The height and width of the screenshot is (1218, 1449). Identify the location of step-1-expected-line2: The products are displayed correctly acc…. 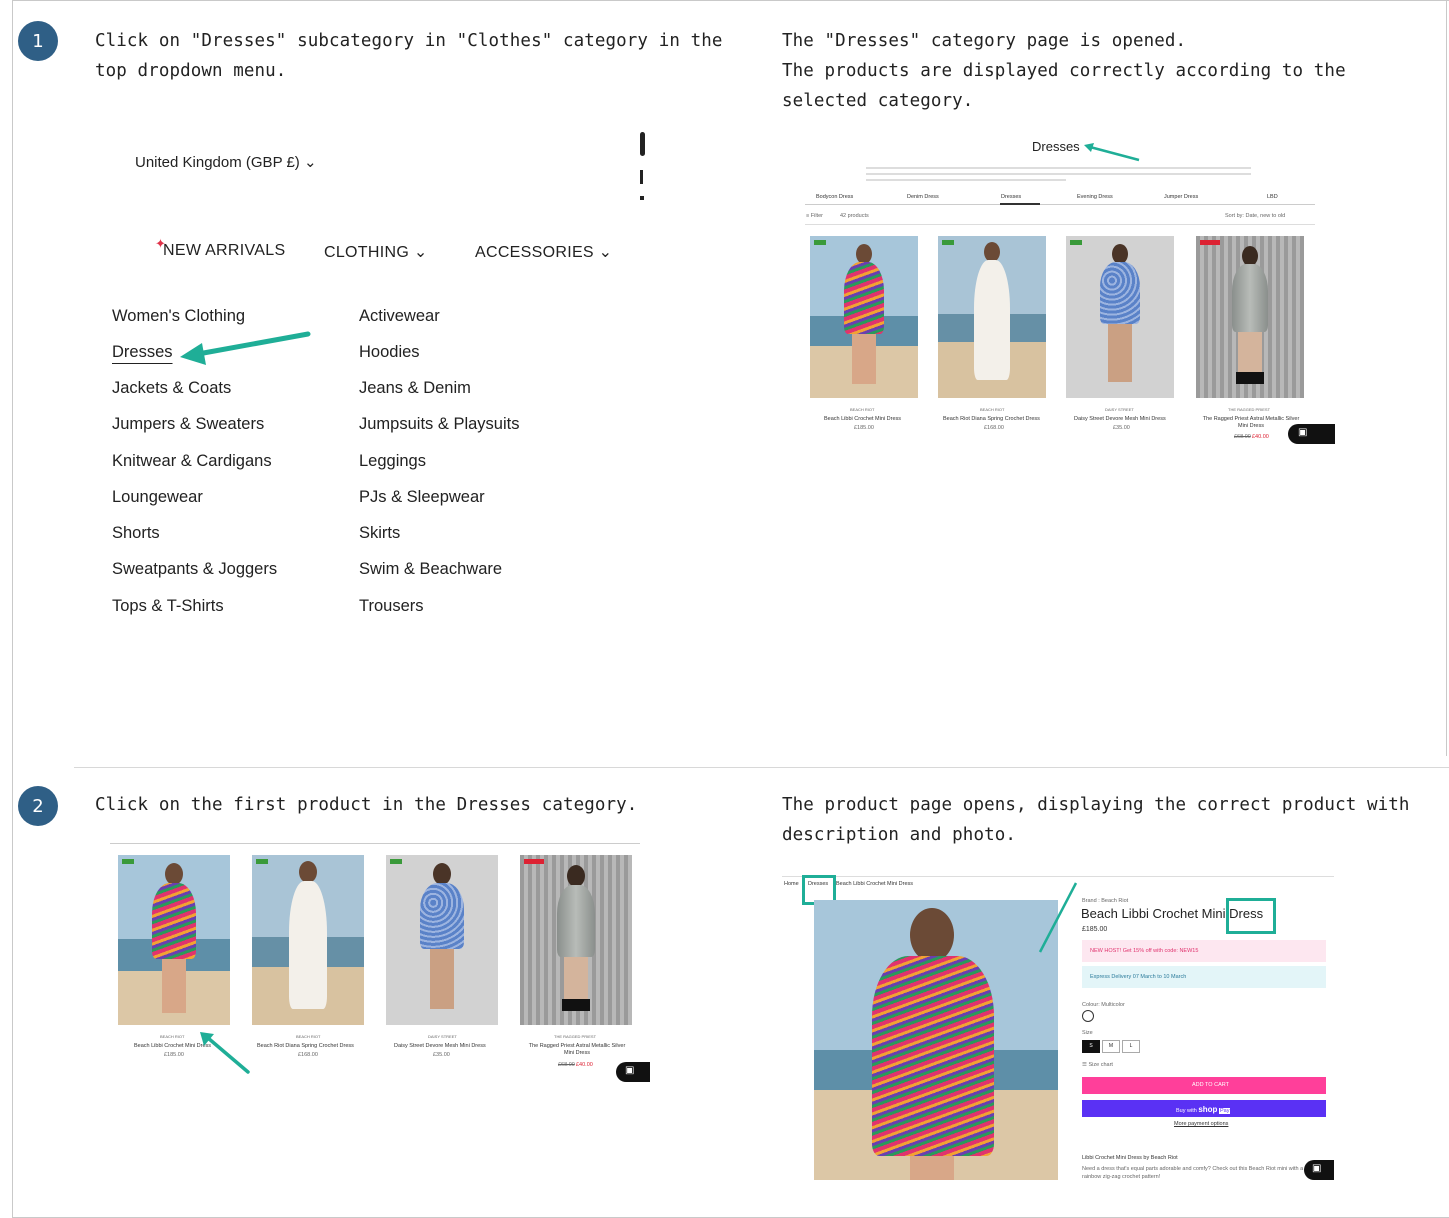
(1064, 86).